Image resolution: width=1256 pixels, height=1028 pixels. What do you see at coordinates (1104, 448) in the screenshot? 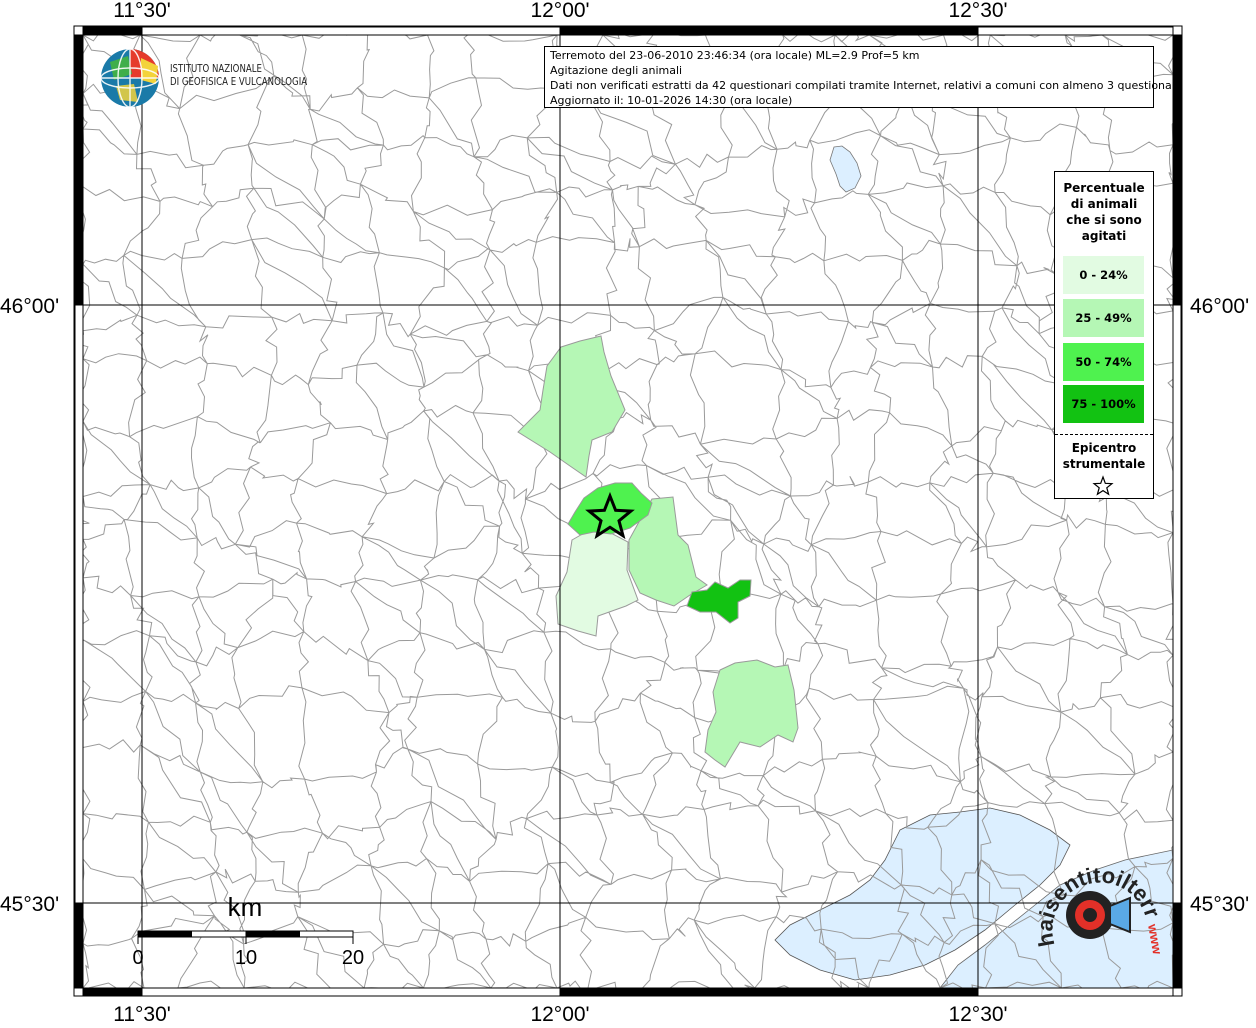
I see `legend-epicentre-line: Epicentro` at bounding box center [1104, 448].